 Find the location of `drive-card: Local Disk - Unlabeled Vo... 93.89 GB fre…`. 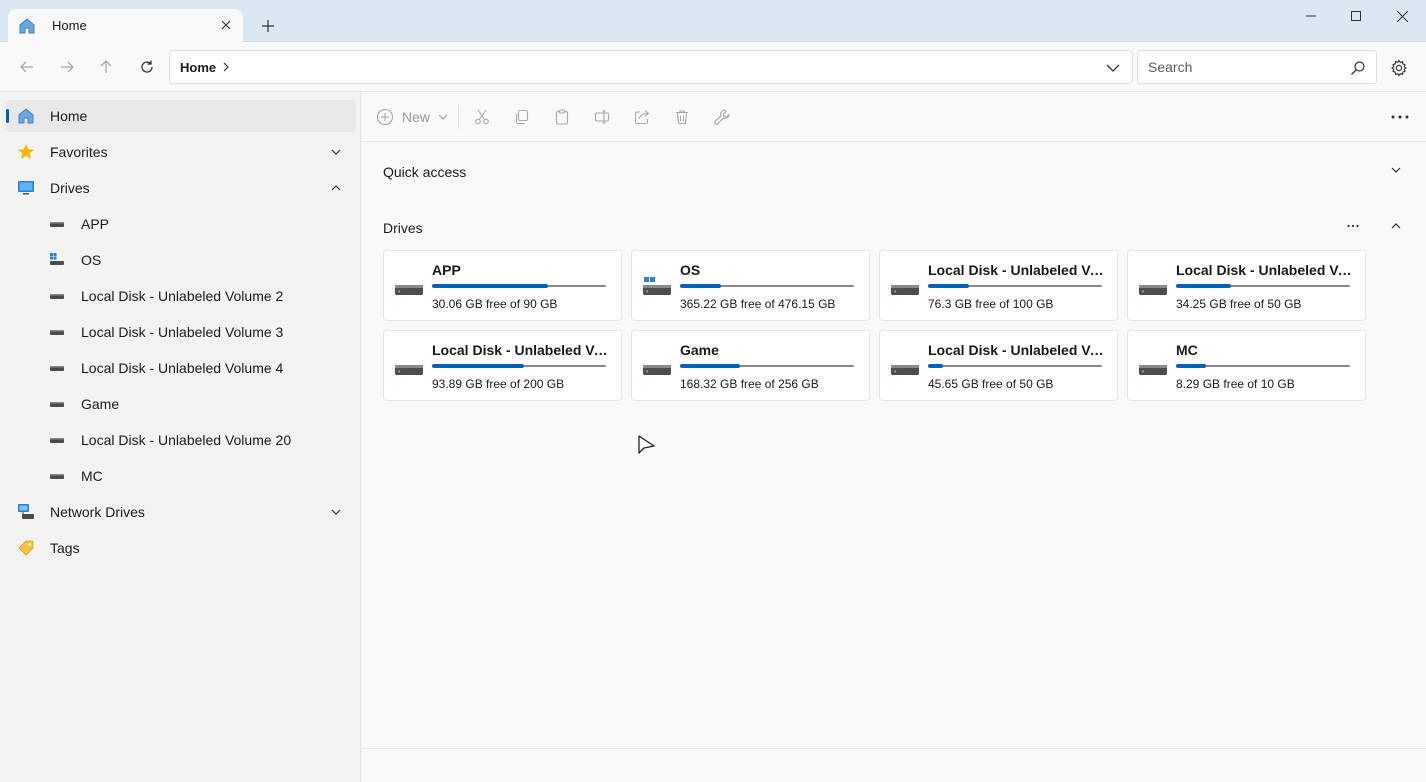

drive-card: Local Disk - Unlabeled Vo... 93.89 GB fre… is located at coordinates (502, 365).